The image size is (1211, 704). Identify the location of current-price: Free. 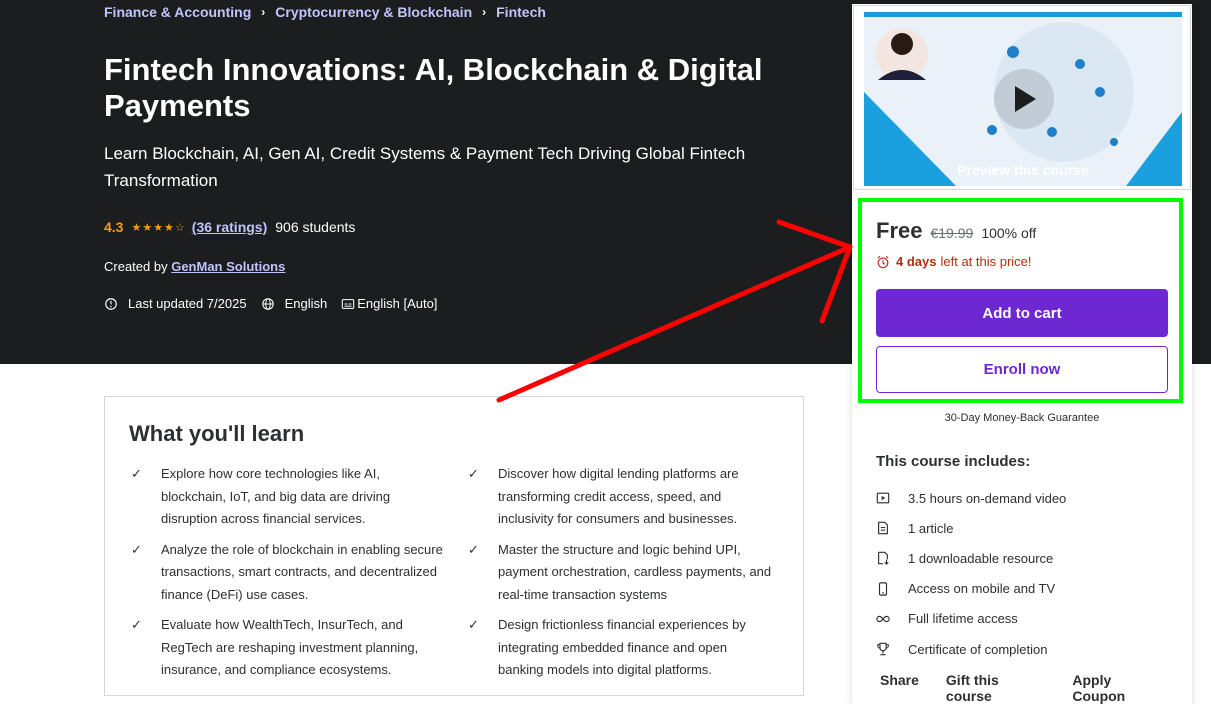
(899, 230).